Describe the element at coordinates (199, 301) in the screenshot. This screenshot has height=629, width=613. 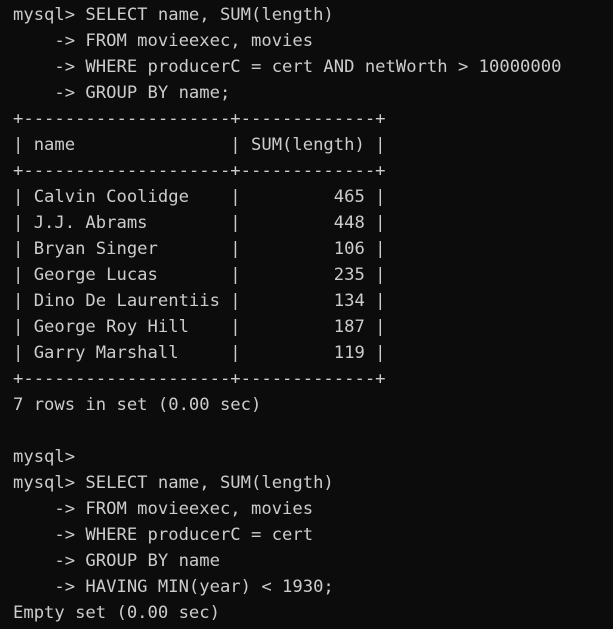
I see `table-row: | Dino De Laurentiis | 134 |` at that location.